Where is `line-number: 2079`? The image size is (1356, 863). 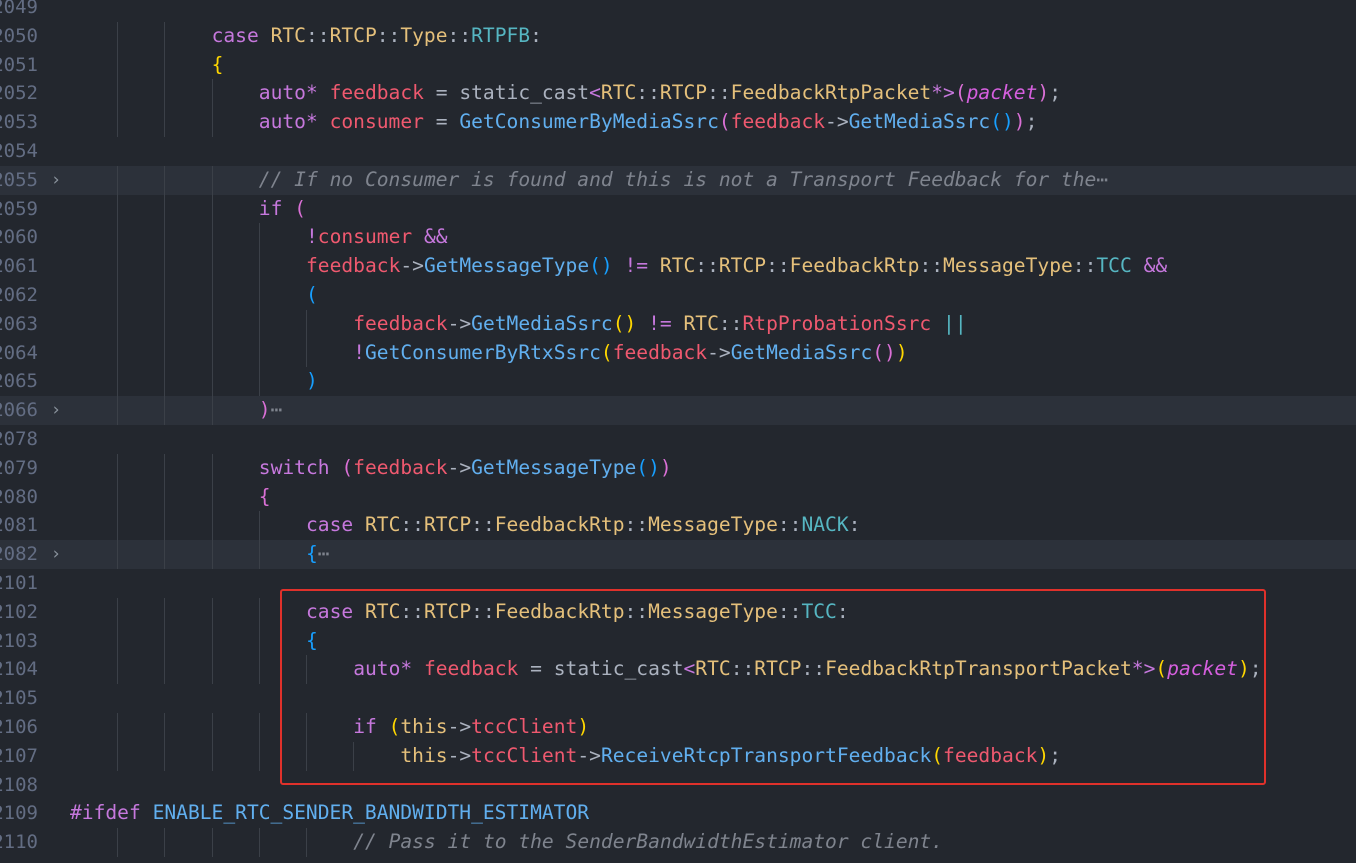 line-number: 2079 is located at coordinates (19, 467).